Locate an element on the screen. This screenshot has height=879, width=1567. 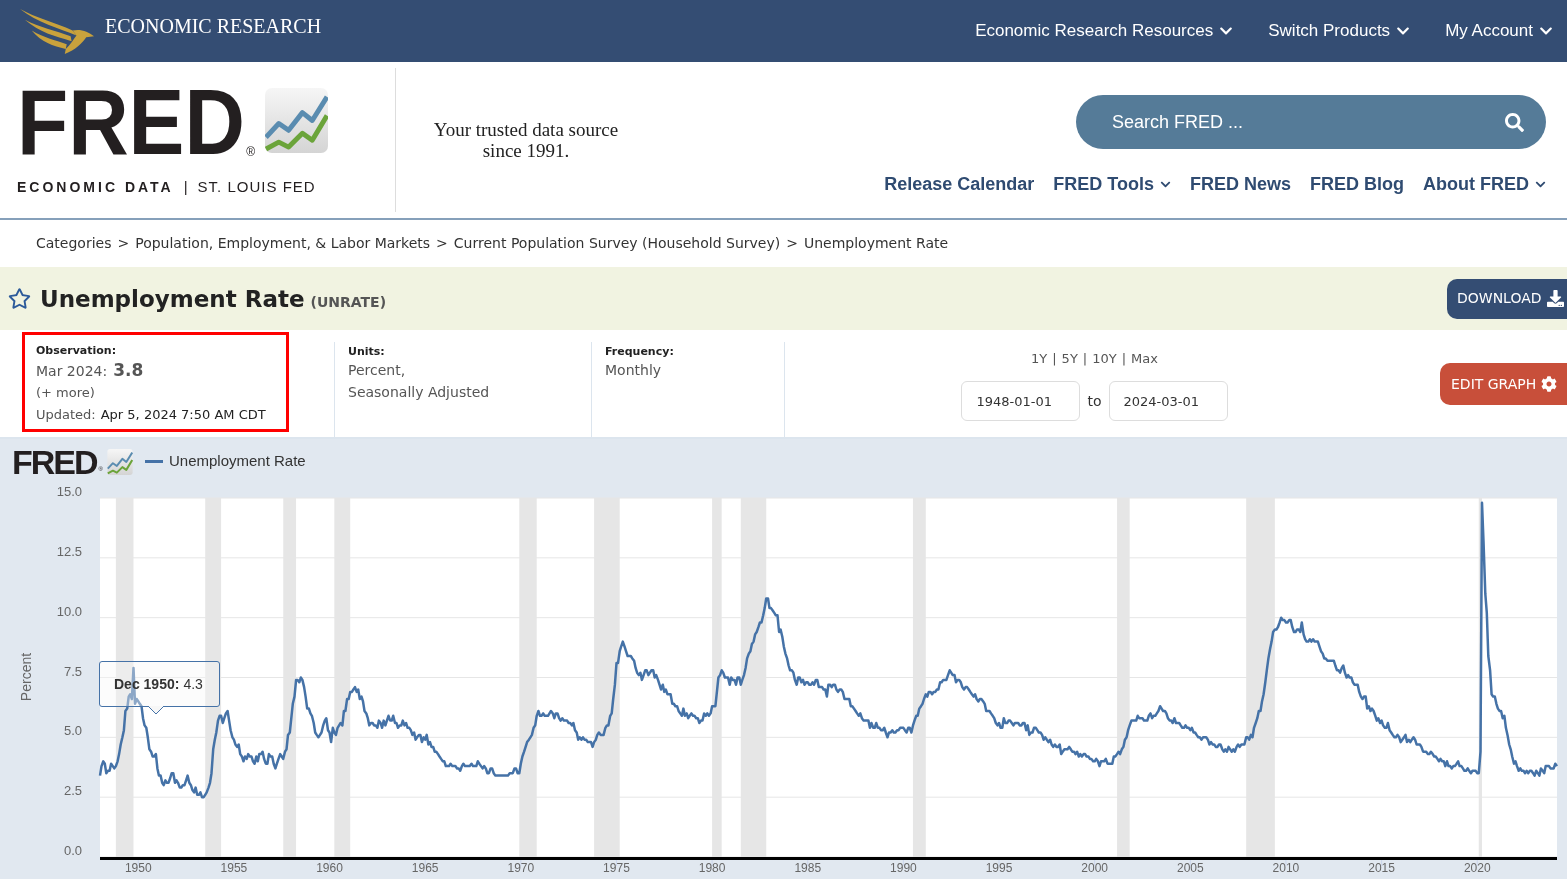
series-title: Unemployment Rate is located at coordinates (172, 299).